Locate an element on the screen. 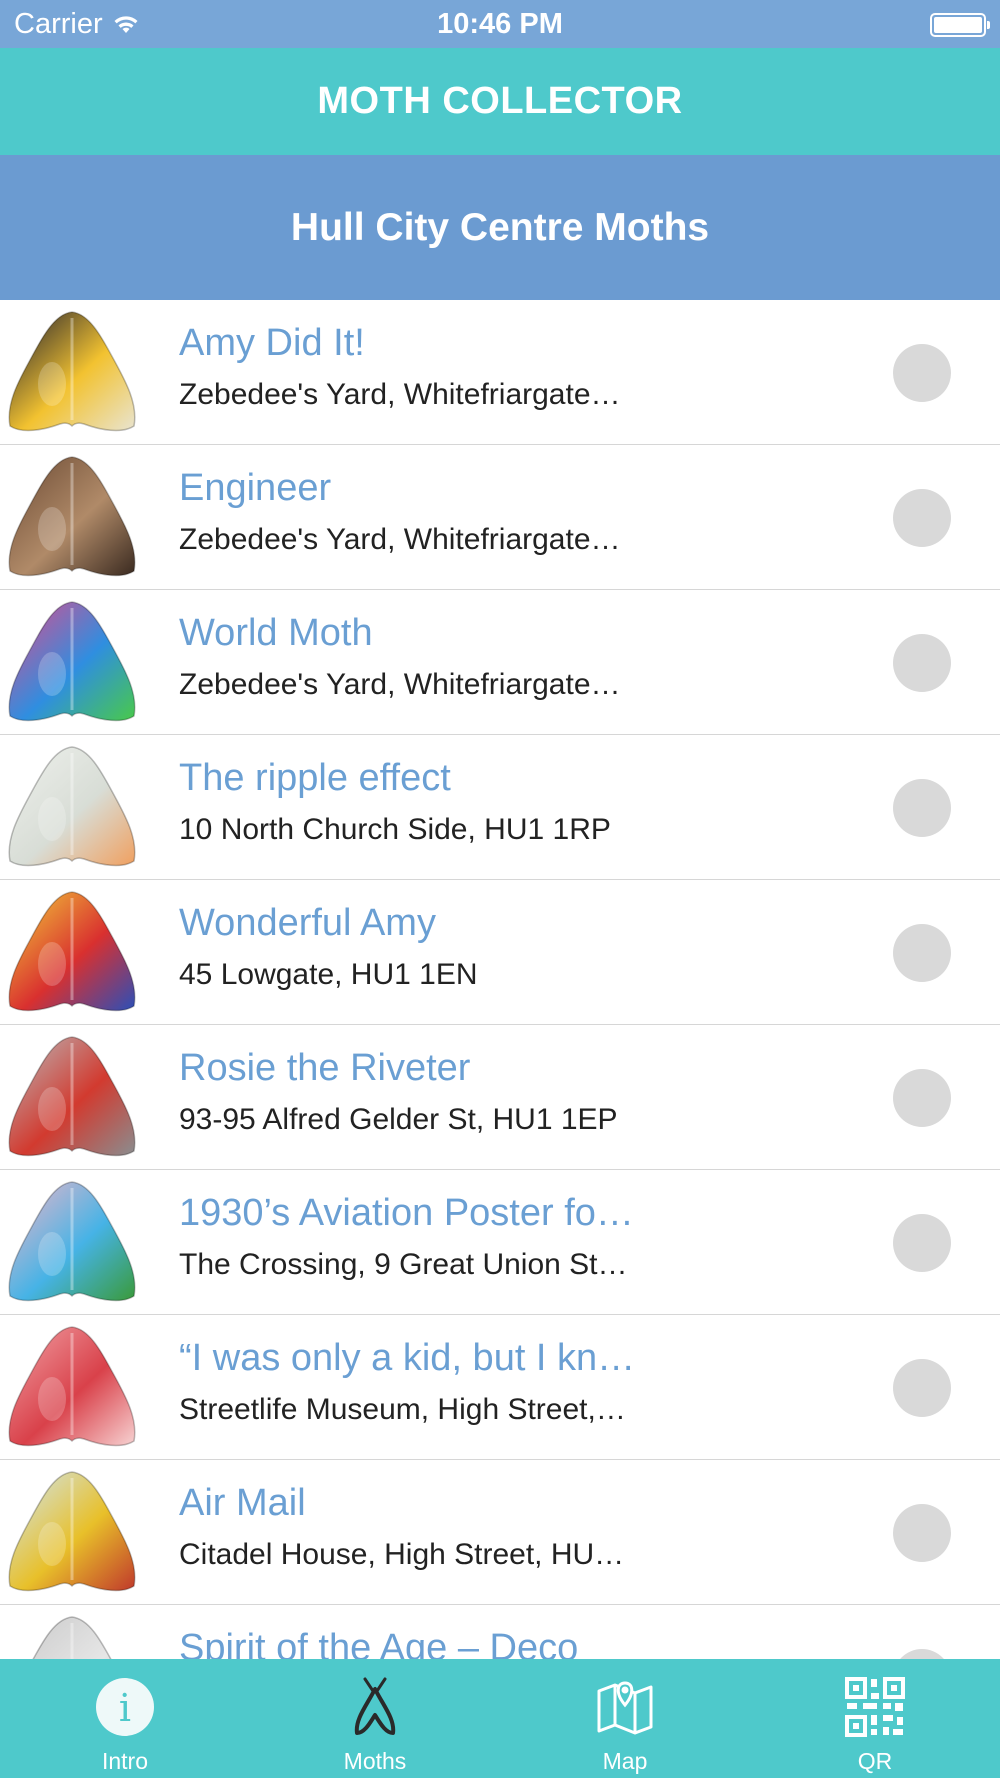 The width and height of the screenshot is (1000, 1778). tab-map: Map is located at coordinates (625, 1718).